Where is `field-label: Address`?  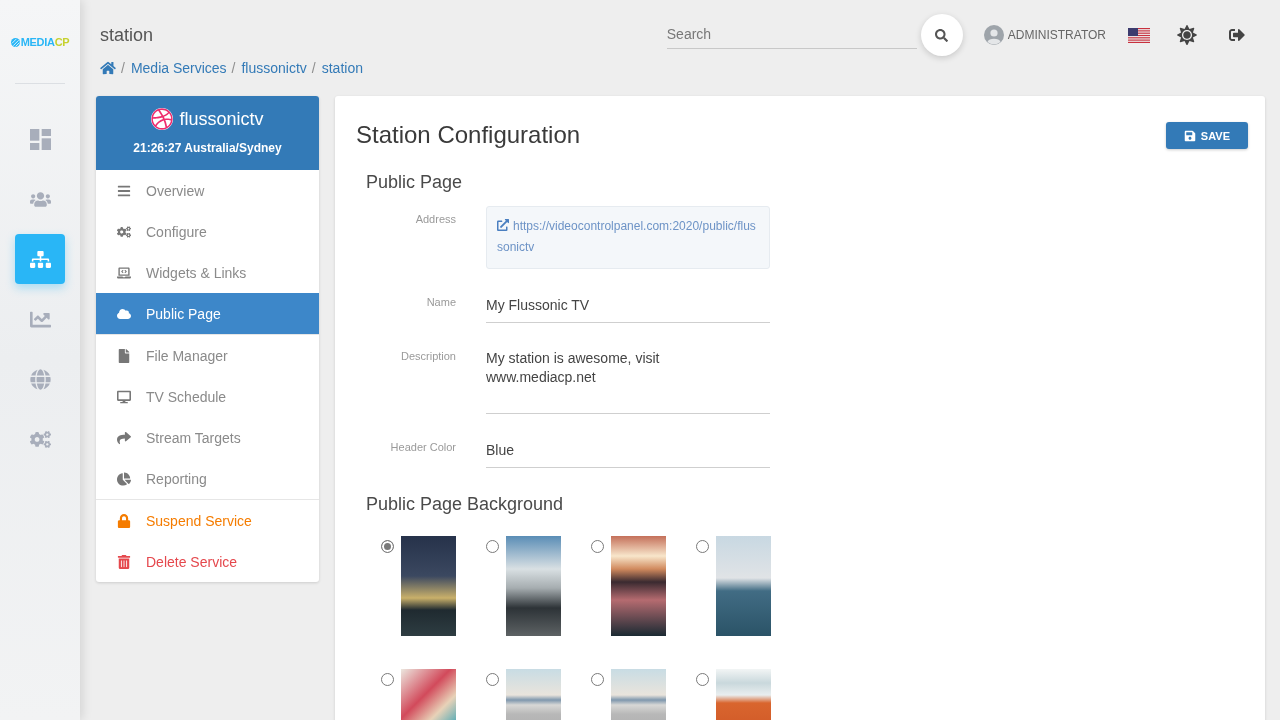
field-label: Address is located at coordinates (435, 219).